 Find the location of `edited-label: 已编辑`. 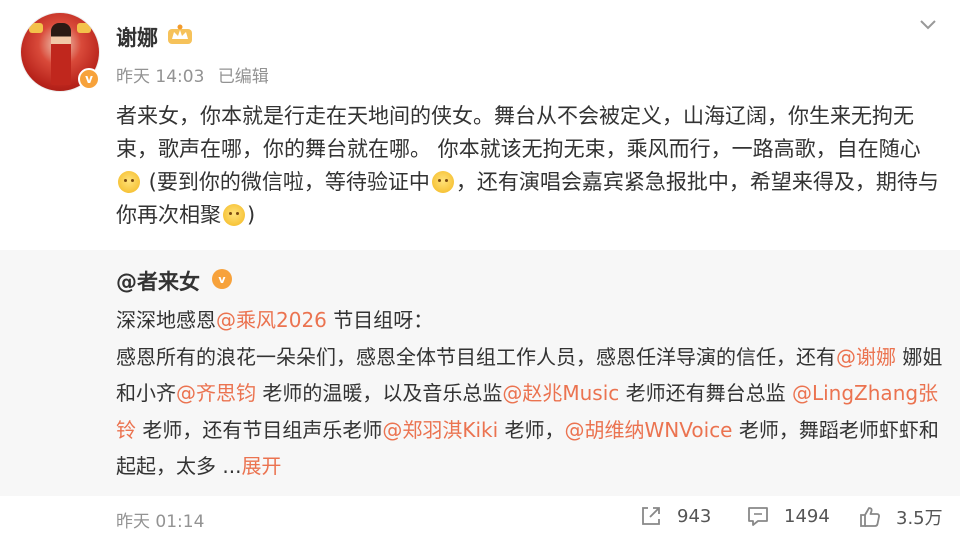

edited-label: 已编辑 is located at coordinates (243, 77).